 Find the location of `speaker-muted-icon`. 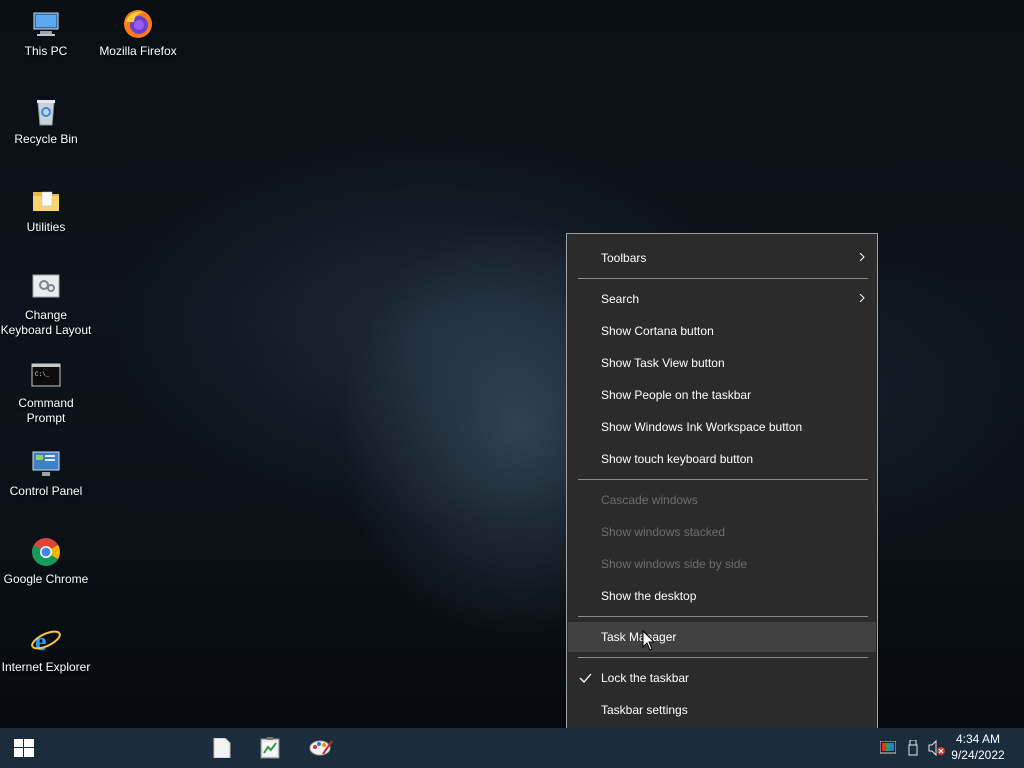

speaker-muted-icon is located at coordinates (937, 748).